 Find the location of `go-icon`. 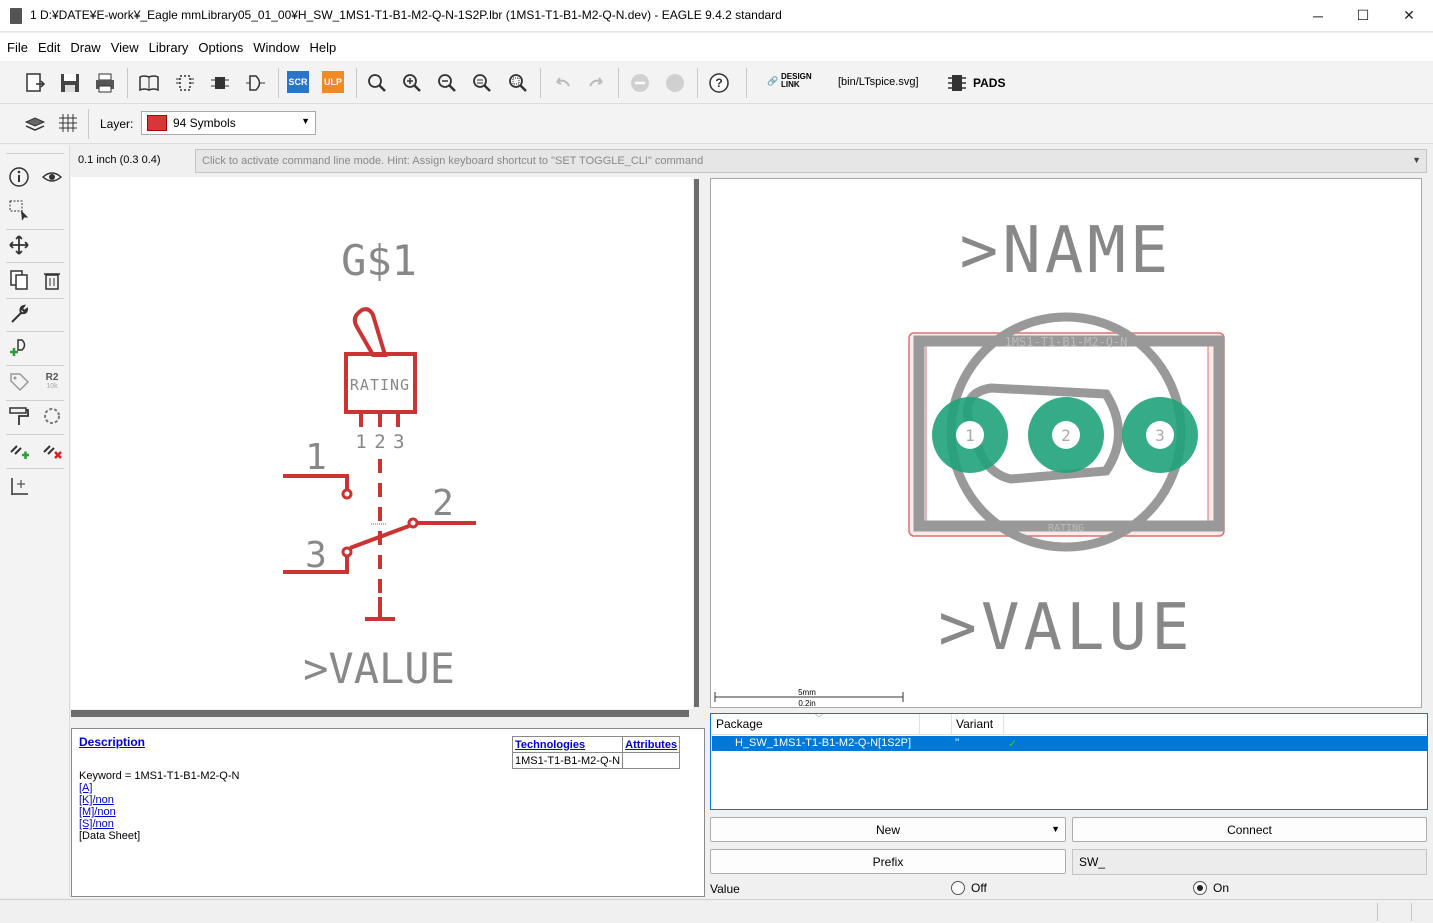

go-icon is located at coordinates (675, 83).